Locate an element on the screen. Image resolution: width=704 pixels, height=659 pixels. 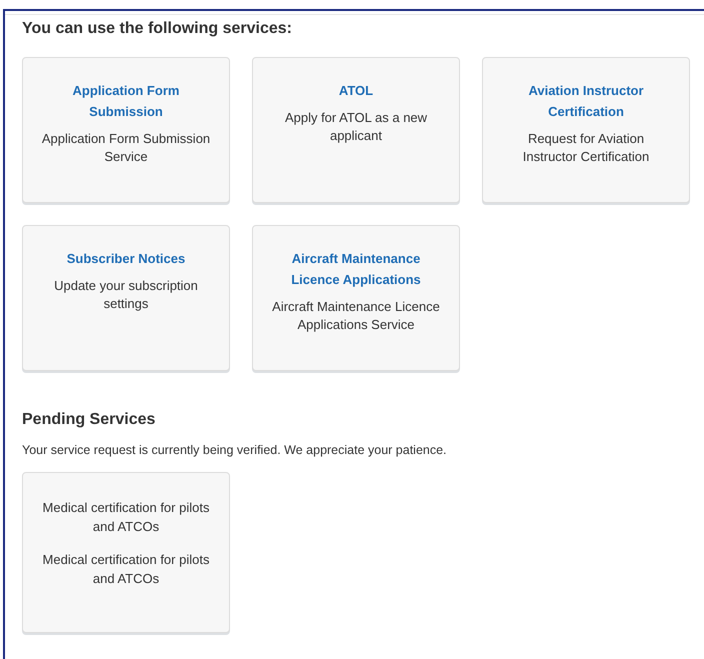
status-message: Your service request is currently being verified. We appreciate your patience. is located at coordinates (235, 450).